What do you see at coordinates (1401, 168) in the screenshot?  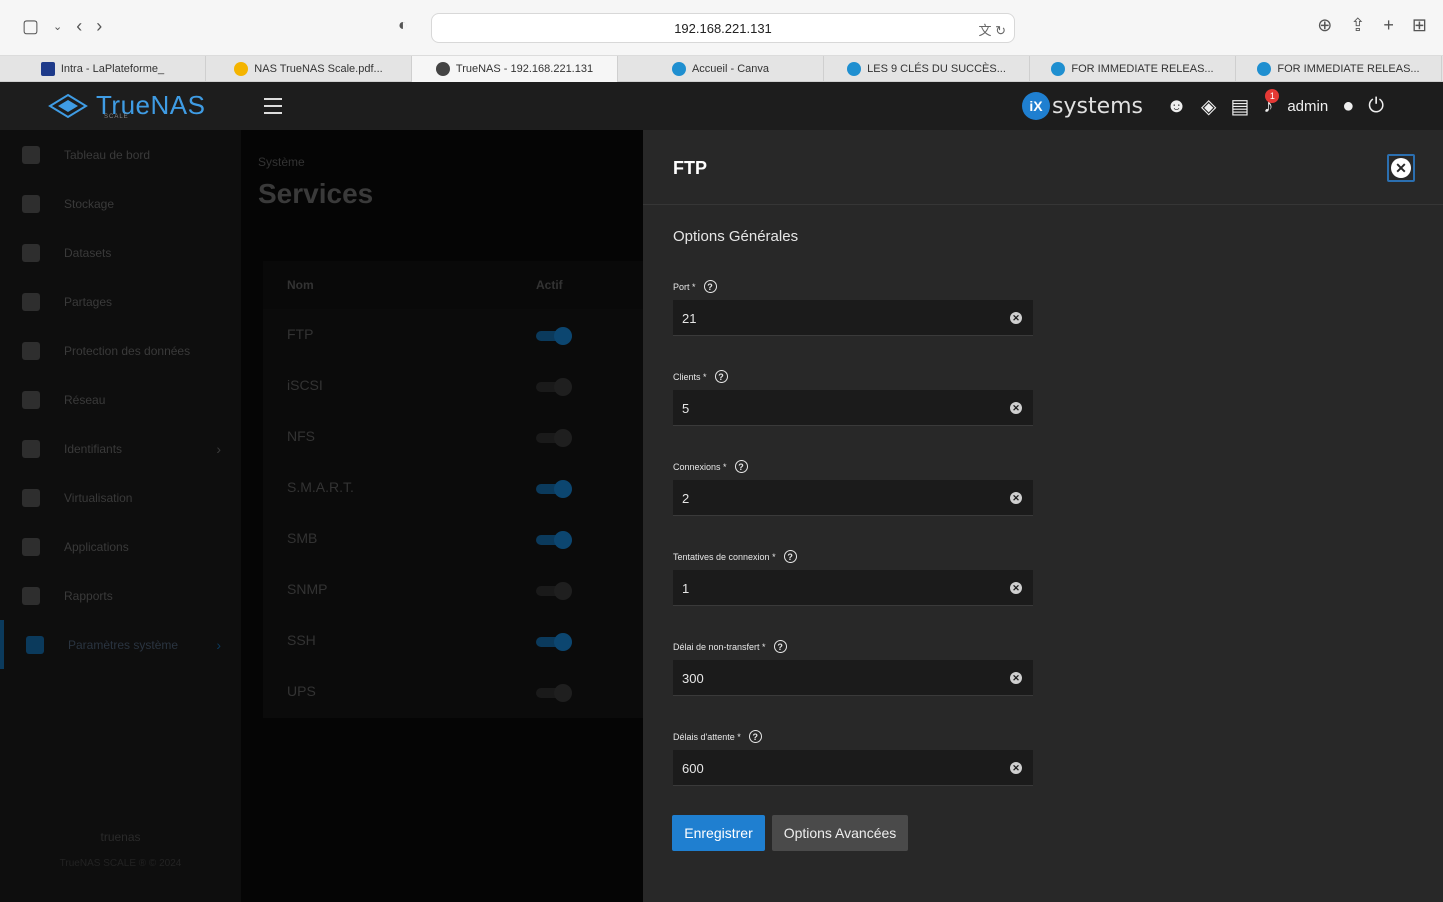 I see `close-panel-button: ✕` at bounding box center [1401, 168].